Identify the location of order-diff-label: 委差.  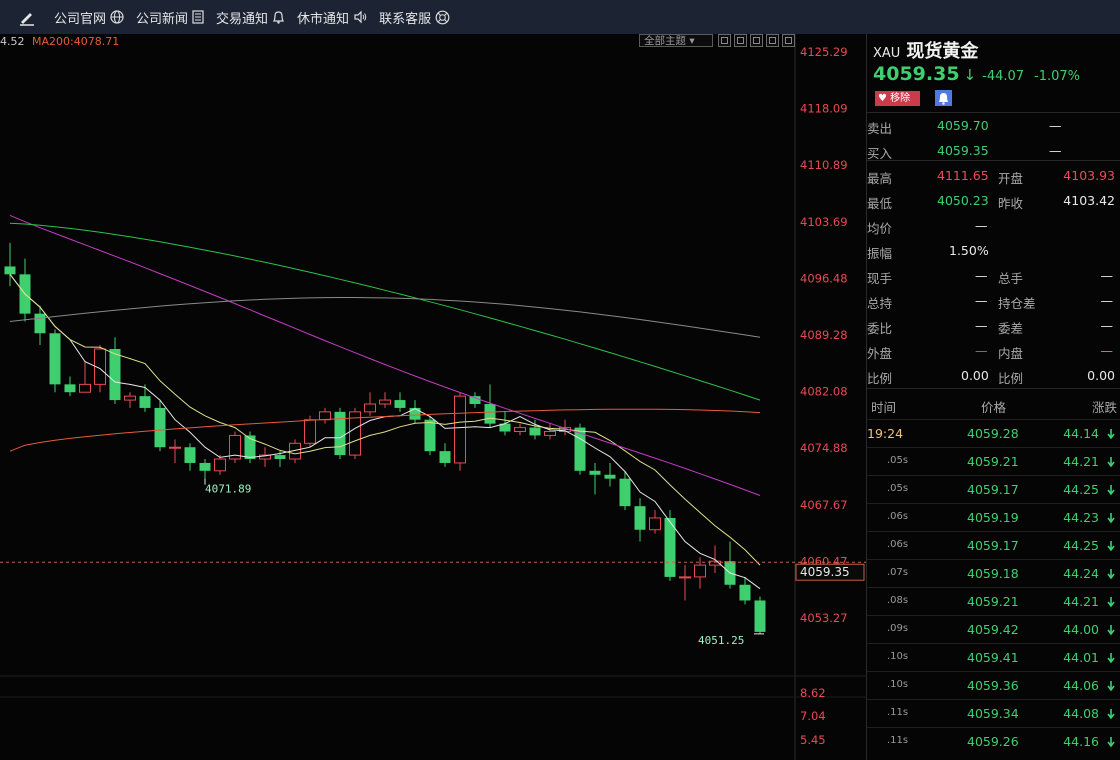
(1011, 328).